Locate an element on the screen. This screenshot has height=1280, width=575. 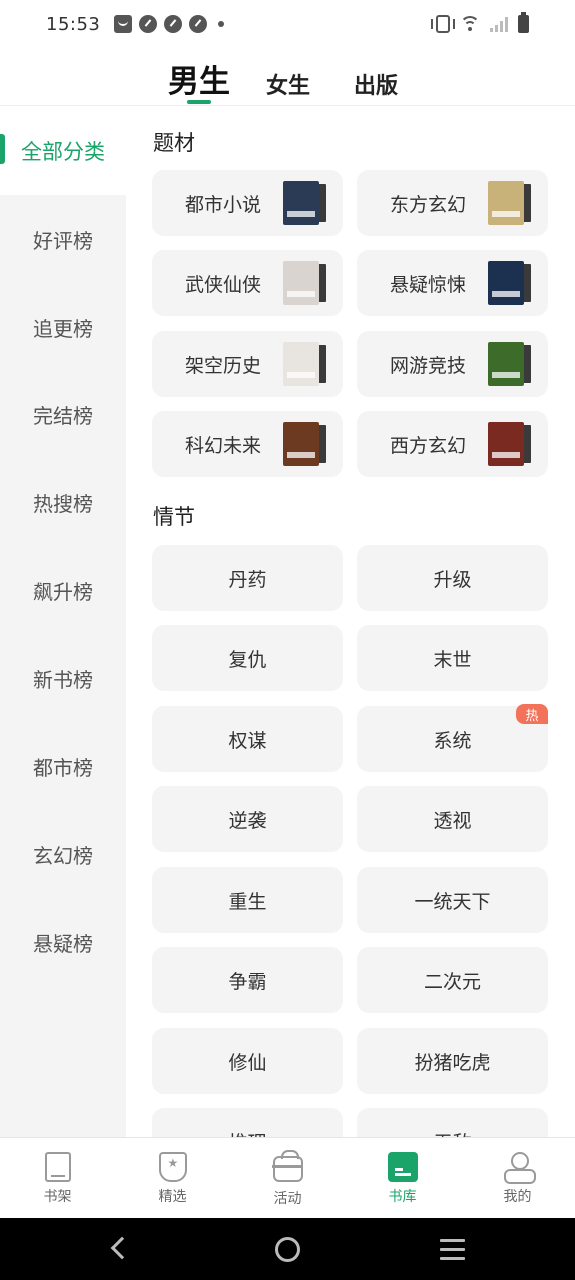
profile-icon is located at coordinates (519, 1168).